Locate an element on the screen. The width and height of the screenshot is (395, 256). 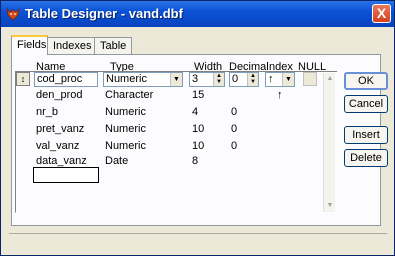
tab-table-label: Table is located at coordinates (113, 46).